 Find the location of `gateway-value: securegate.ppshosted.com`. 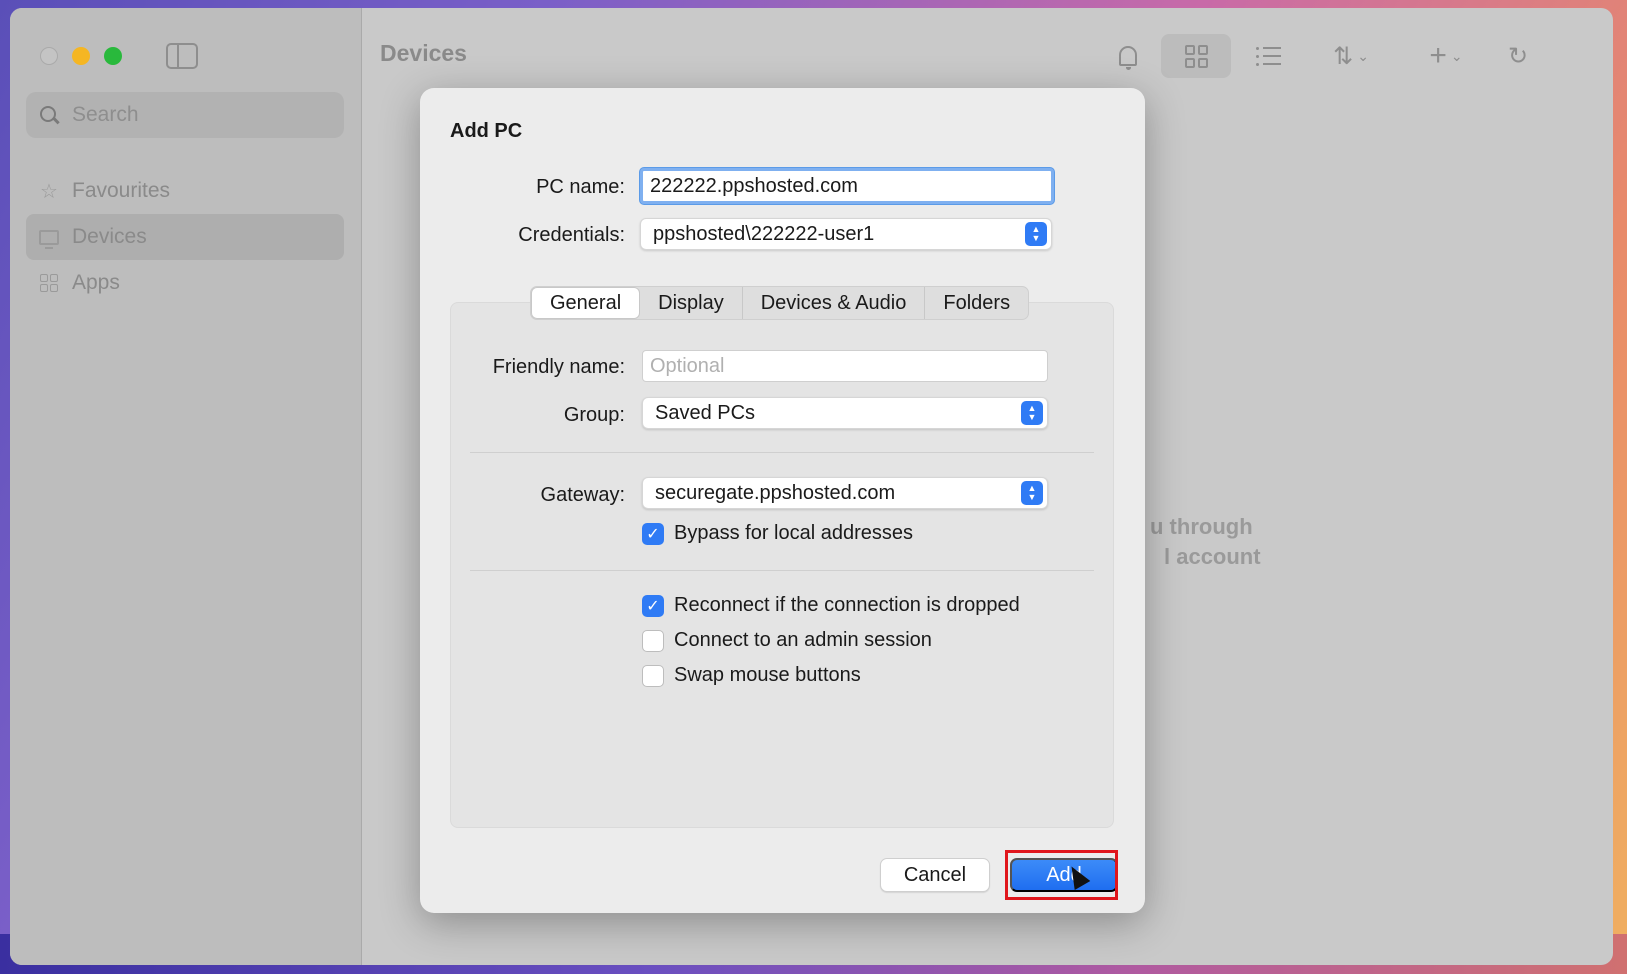

gateway-value: securegate.ppshosted.com is located at coordinates (775, 492).